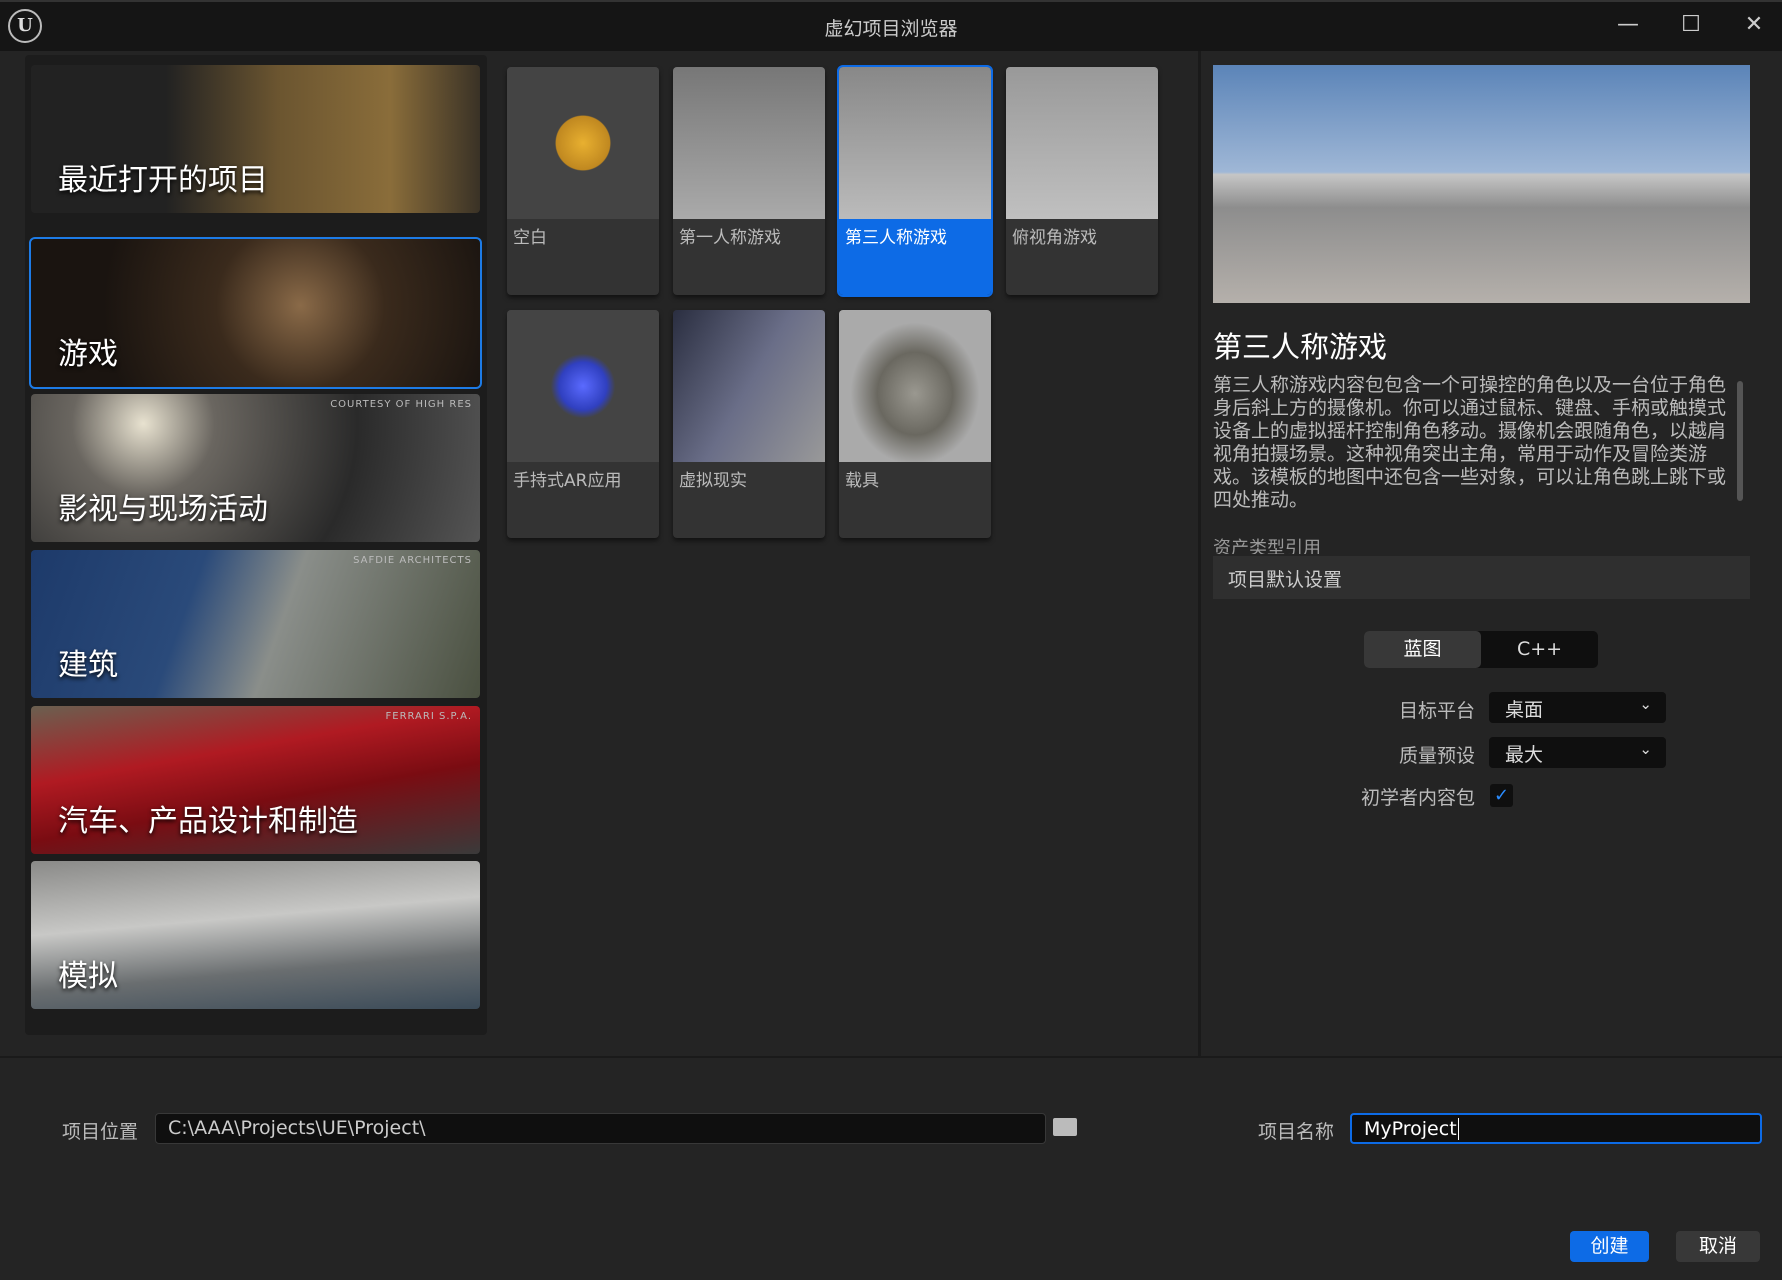 This screenshot has width=1782, height=1280. I want to click on template-label: 手持式AR应用, so click(567, 481).